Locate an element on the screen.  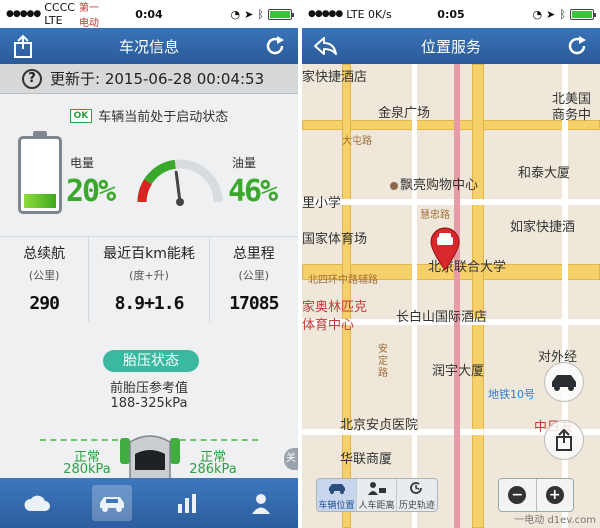
map-road-label: 慧忠路 is located at coordinates (435, 215).